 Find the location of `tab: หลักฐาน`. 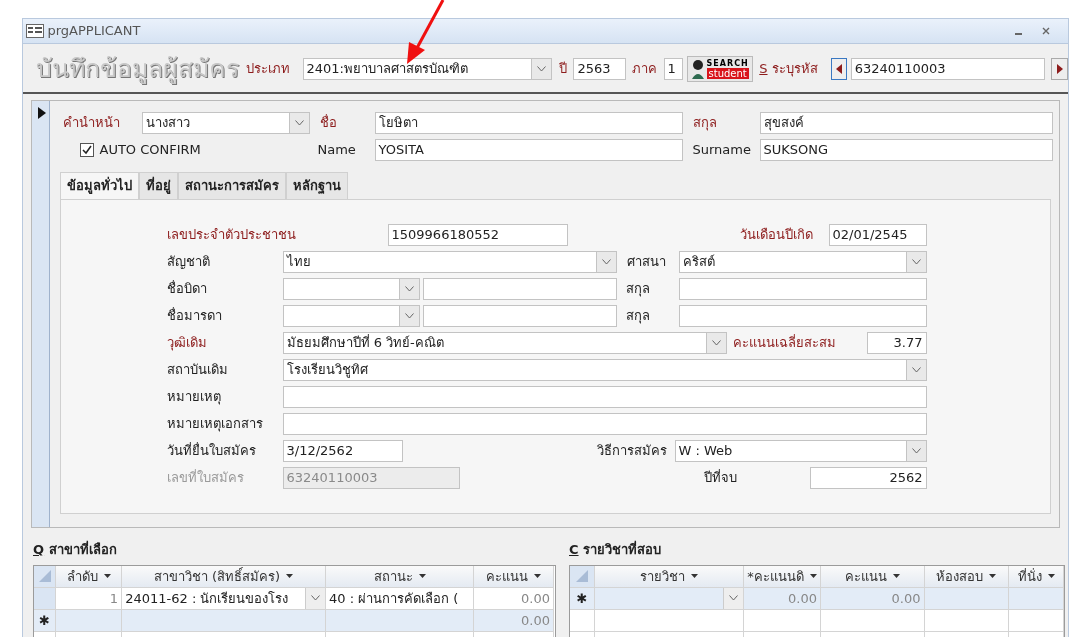

tab: หลักฐาน is located at coordinates (316, 185).